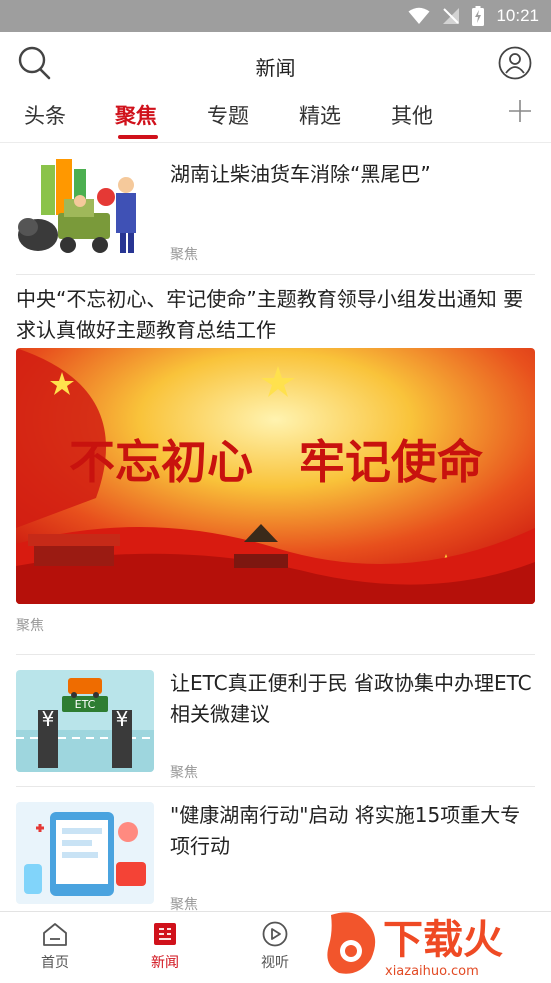 The image size is (551, 983). I want to click on status-bar: 10:21, so click(275, 16).